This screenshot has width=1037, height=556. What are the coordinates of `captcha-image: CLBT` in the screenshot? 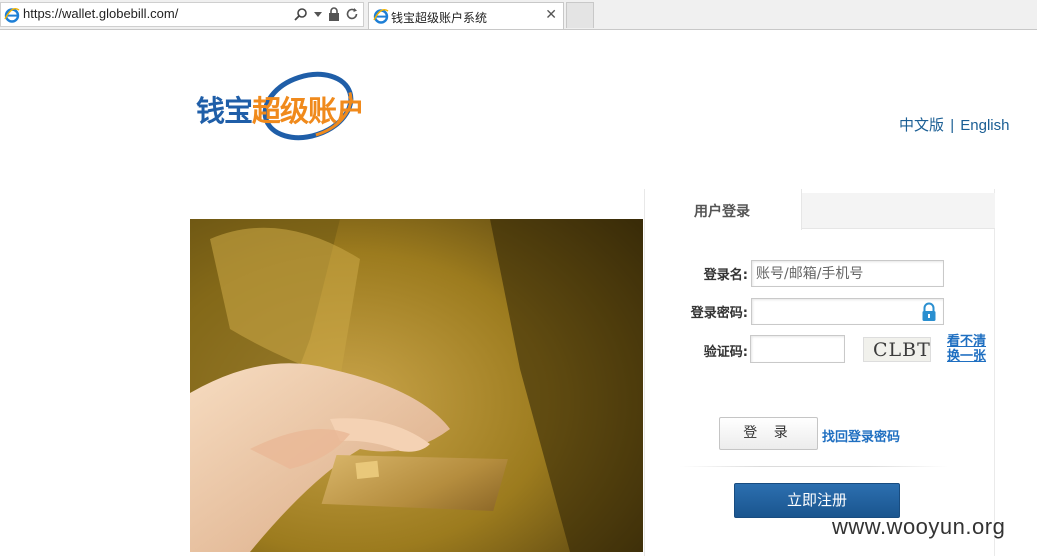 It's located at (897, 349).